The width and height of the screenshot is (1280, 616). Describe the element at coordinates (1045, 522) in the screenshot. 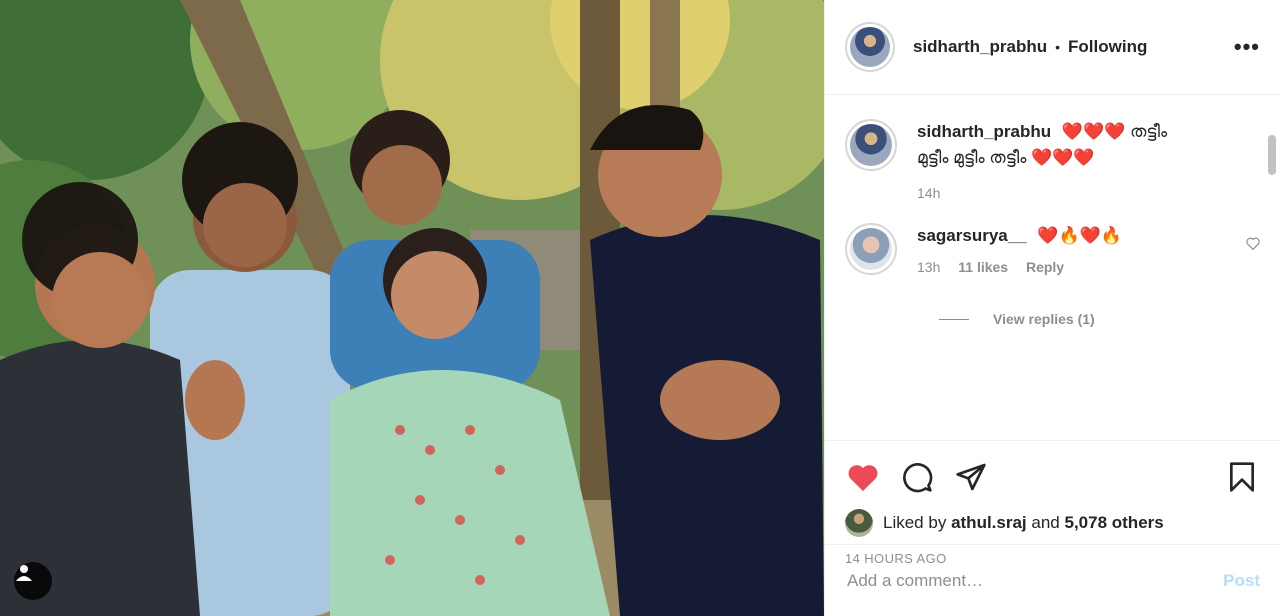

I see `likes-mid: and` at that location.